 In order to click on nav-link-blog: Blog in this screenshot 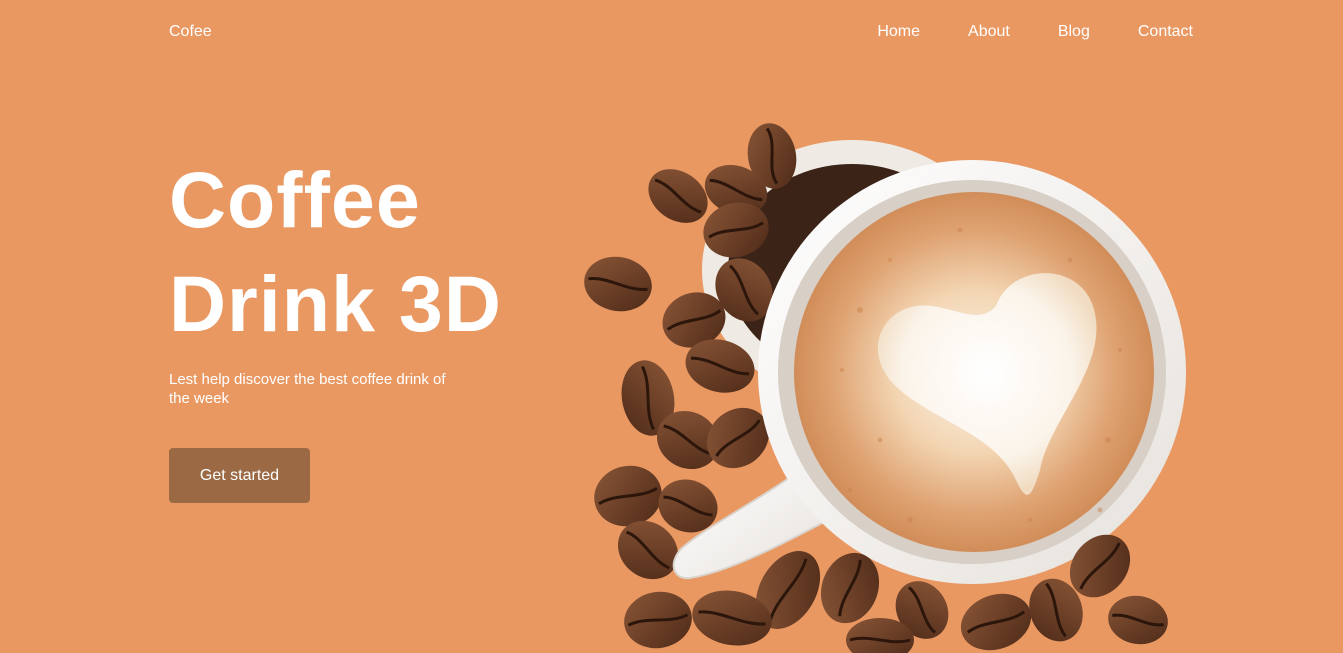, I will do `click(1074, 32)`.